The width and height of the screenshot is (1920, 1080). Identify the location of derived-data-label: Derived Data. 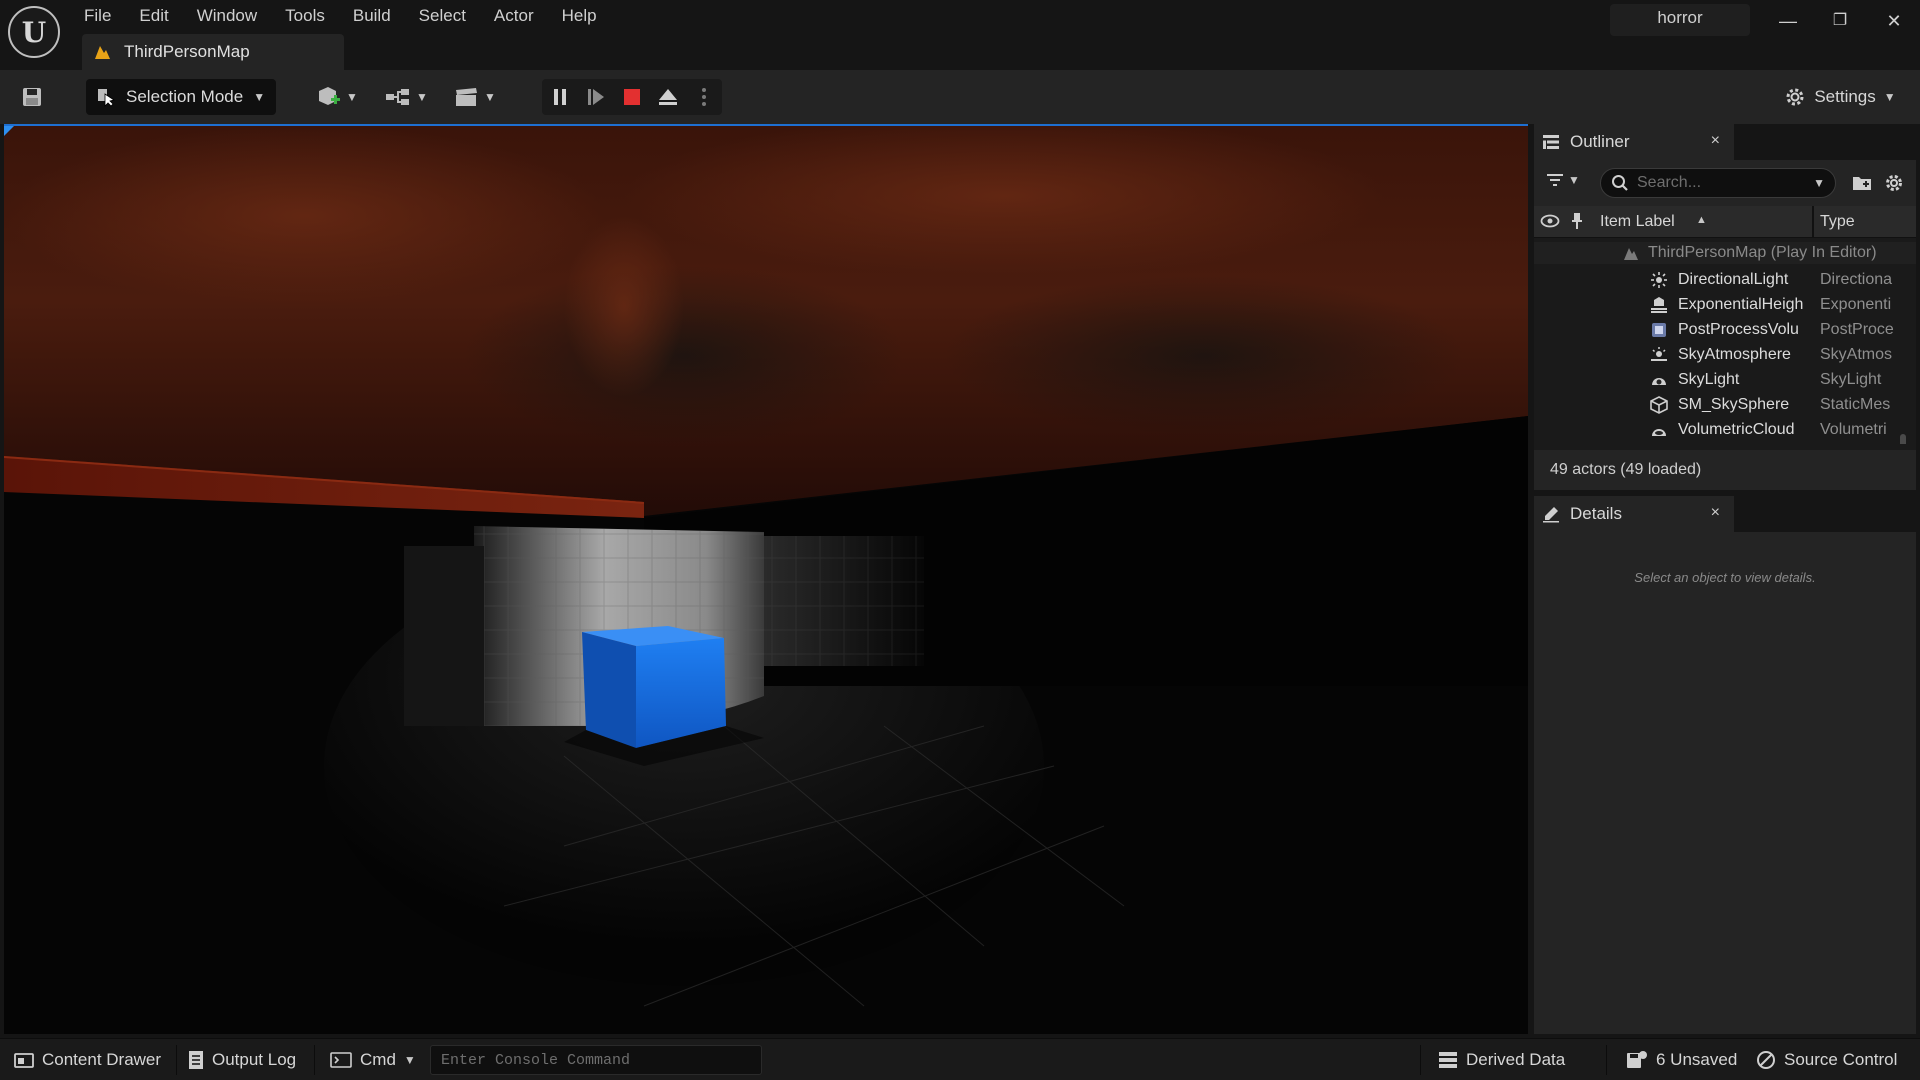
(1516, 1059).